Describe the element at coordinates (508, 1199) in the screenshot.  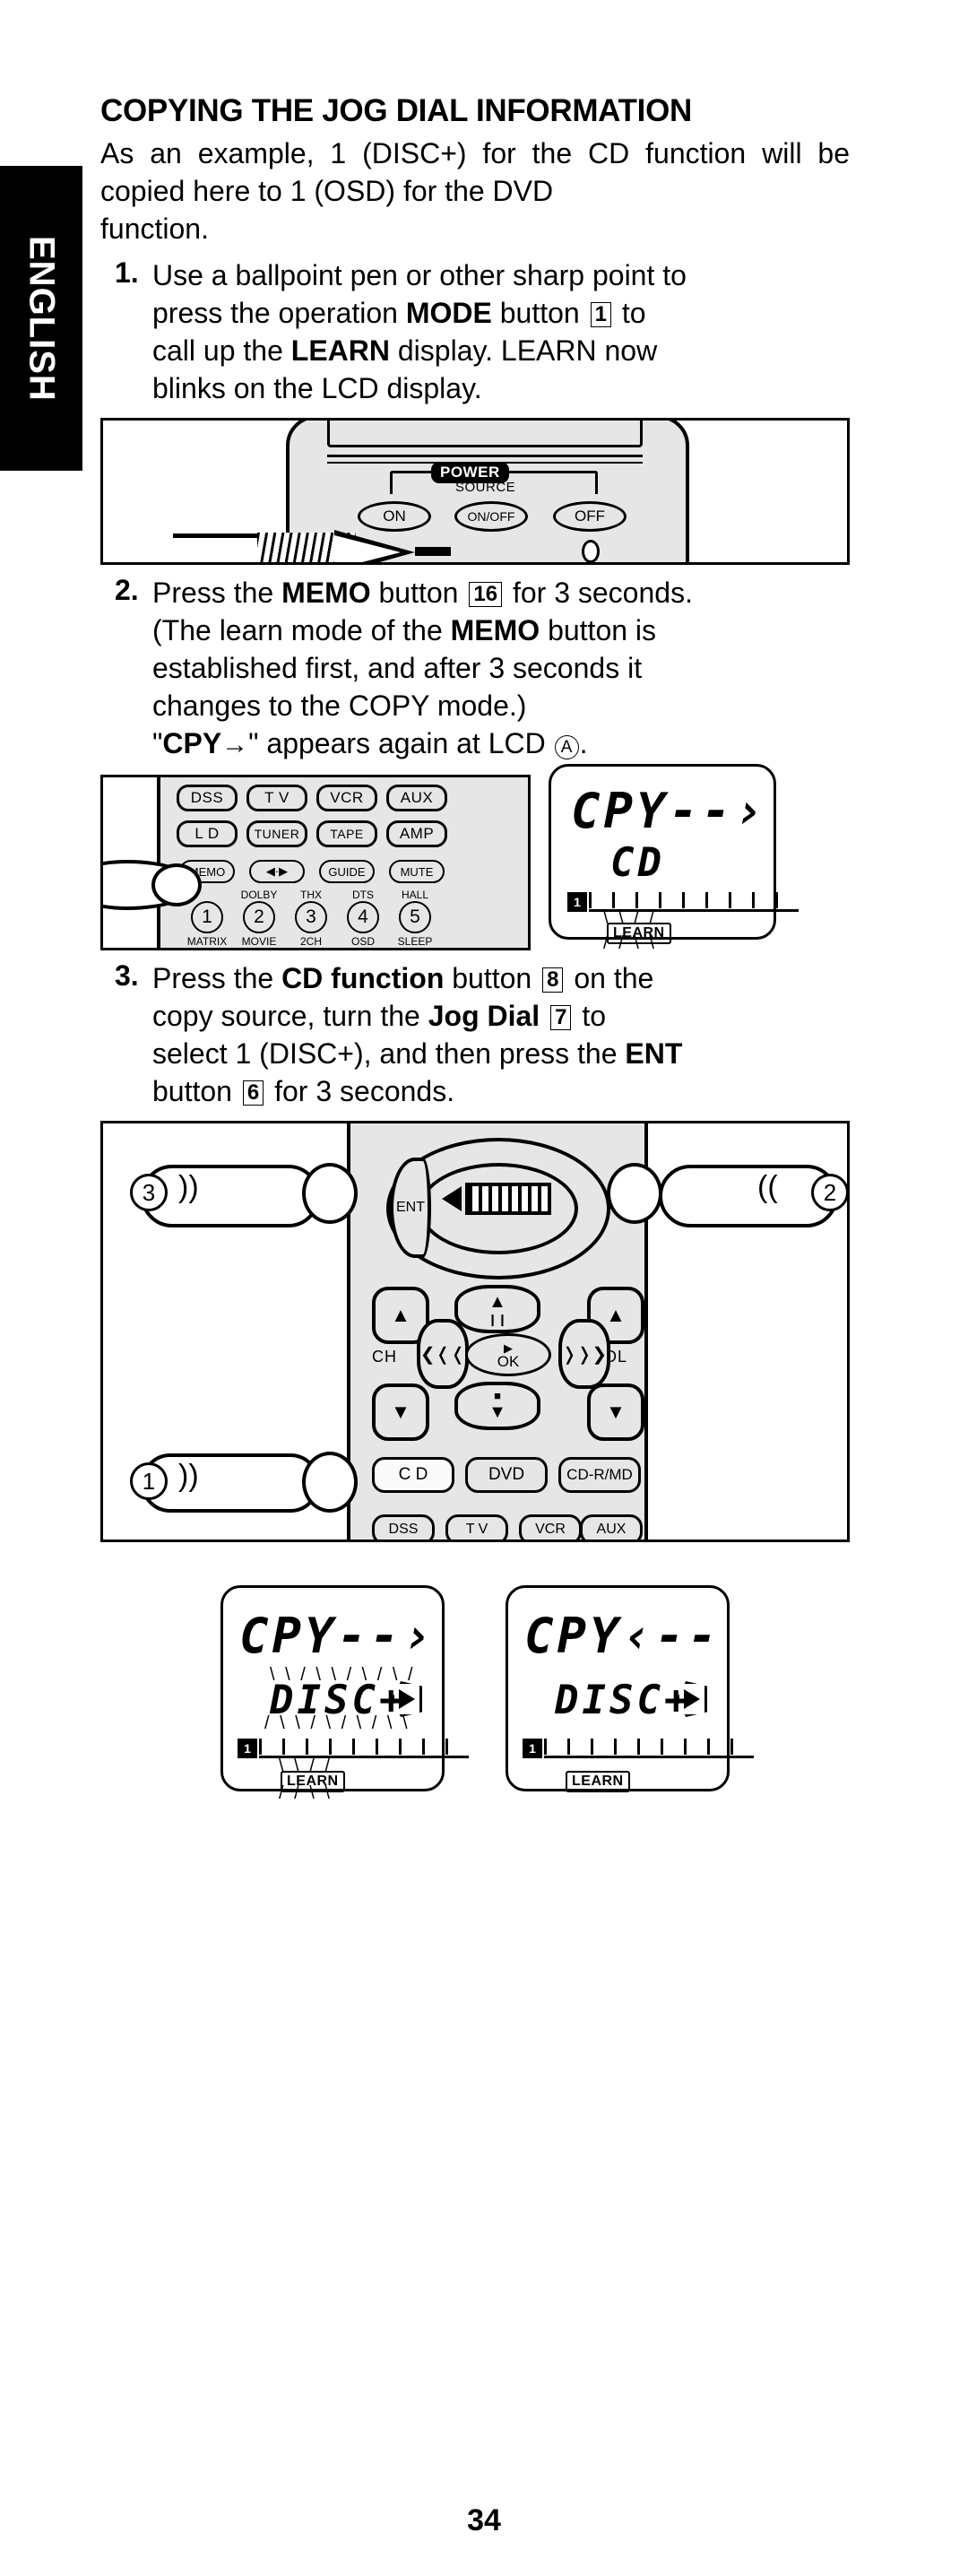
I see `jog-dial-wheel` at that location.